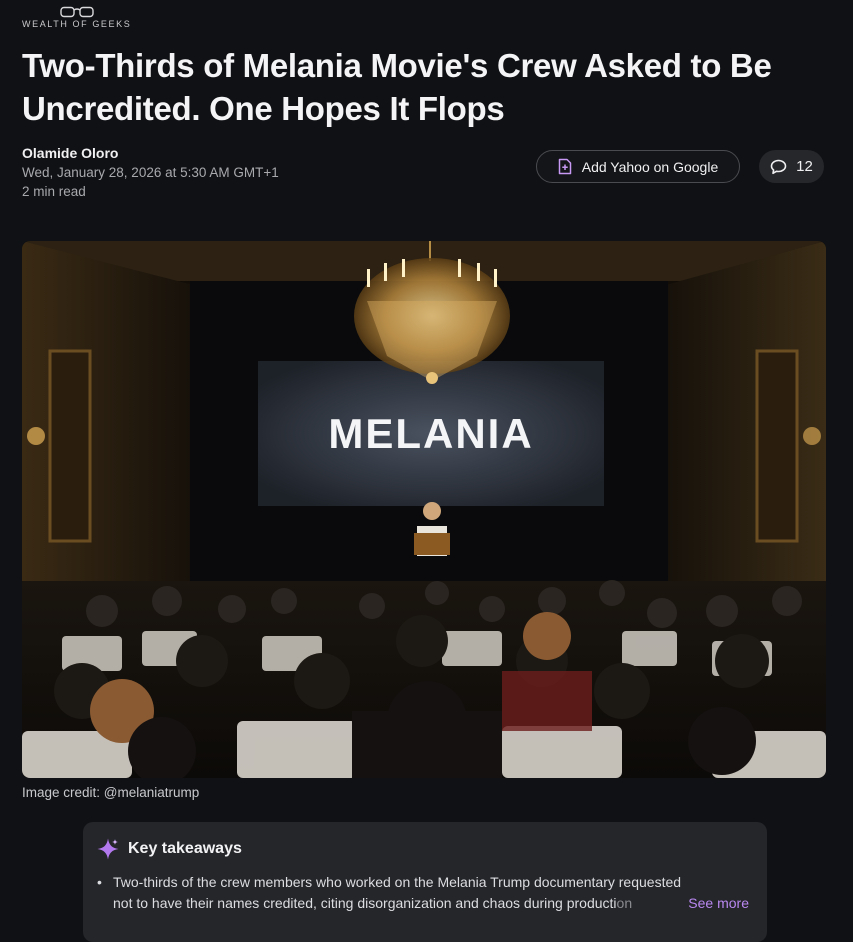 The height and width of the screenshot is (942, 853). What do you see at coordinates (650, 166) in the screenshot?
I see `add-google-label: Add Yahoo on Google` at bounding box center [650, 166].